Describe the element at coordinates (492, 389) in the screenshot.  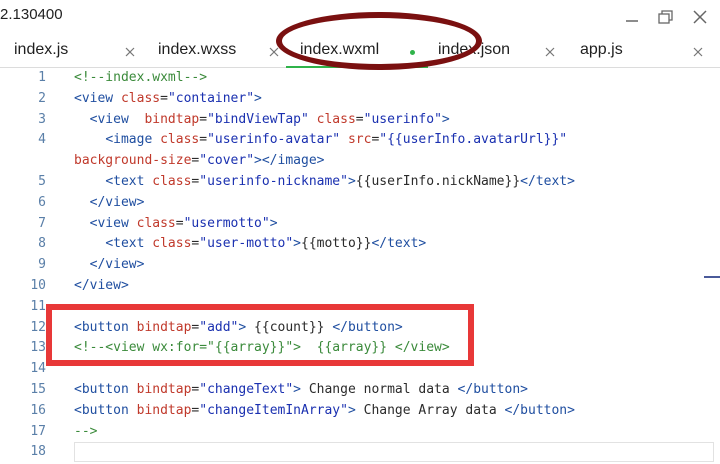
I see `code-token: </button>` at that location.